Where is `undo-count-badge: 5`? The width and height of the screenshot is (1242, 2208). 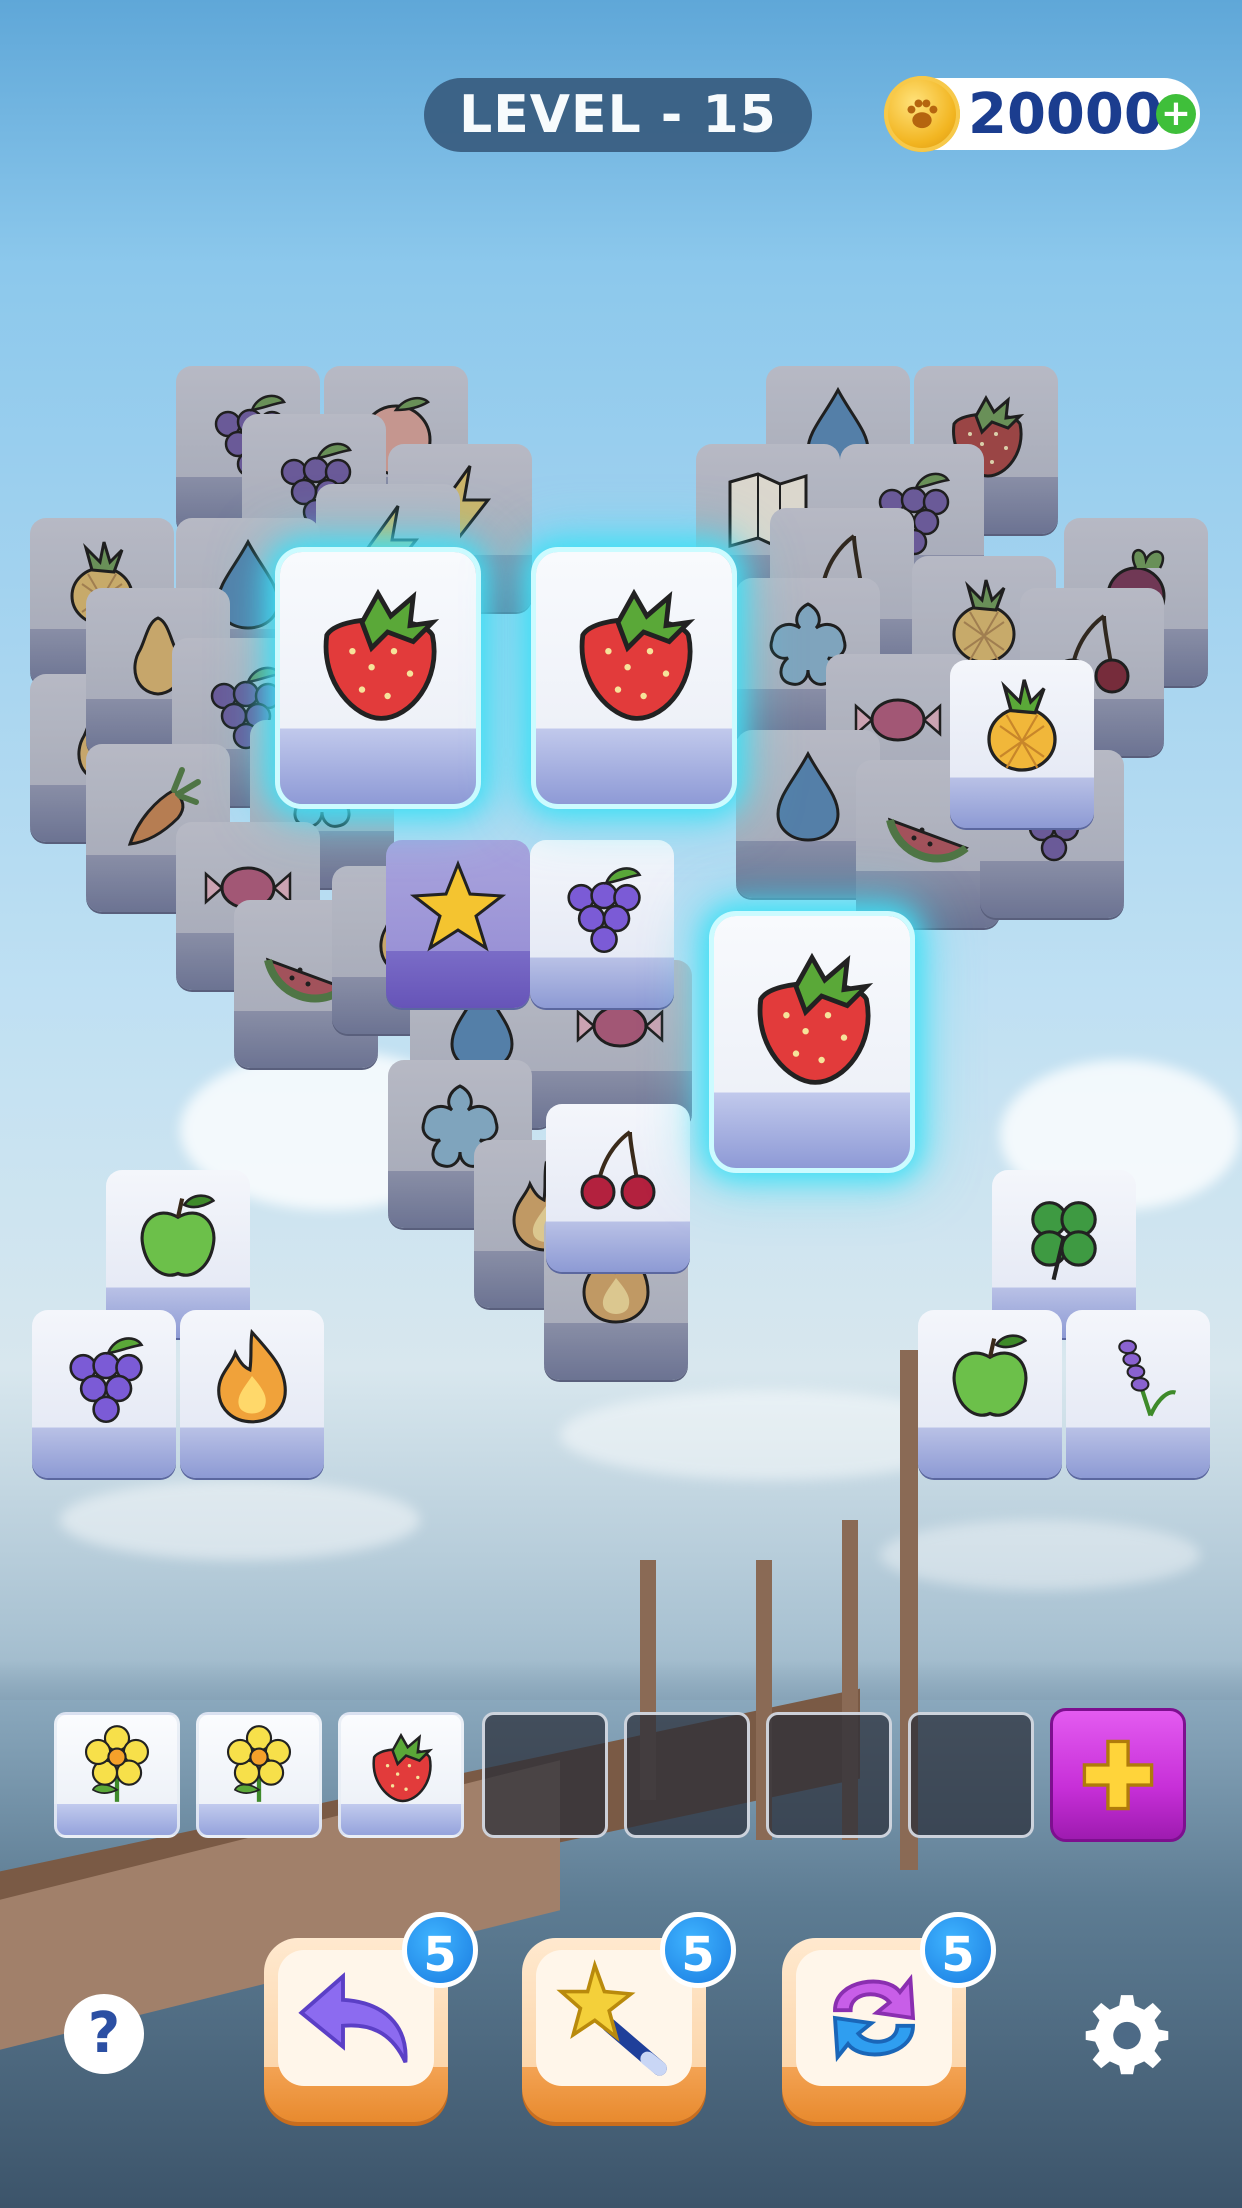 undo-count-badge: 5 is located at coordinates (440, 1950).